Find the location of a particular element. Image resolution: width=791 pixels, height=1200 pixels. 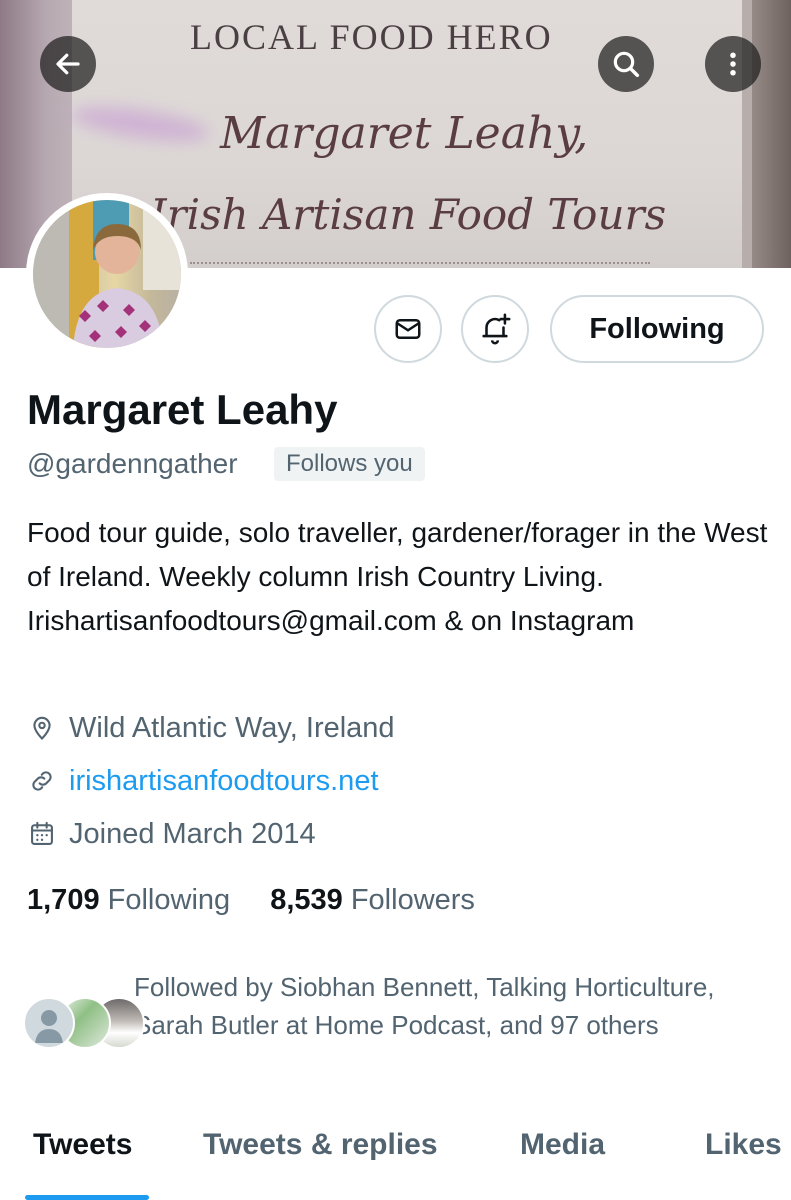

avatar-illustration is located at coordinates (107, 274).